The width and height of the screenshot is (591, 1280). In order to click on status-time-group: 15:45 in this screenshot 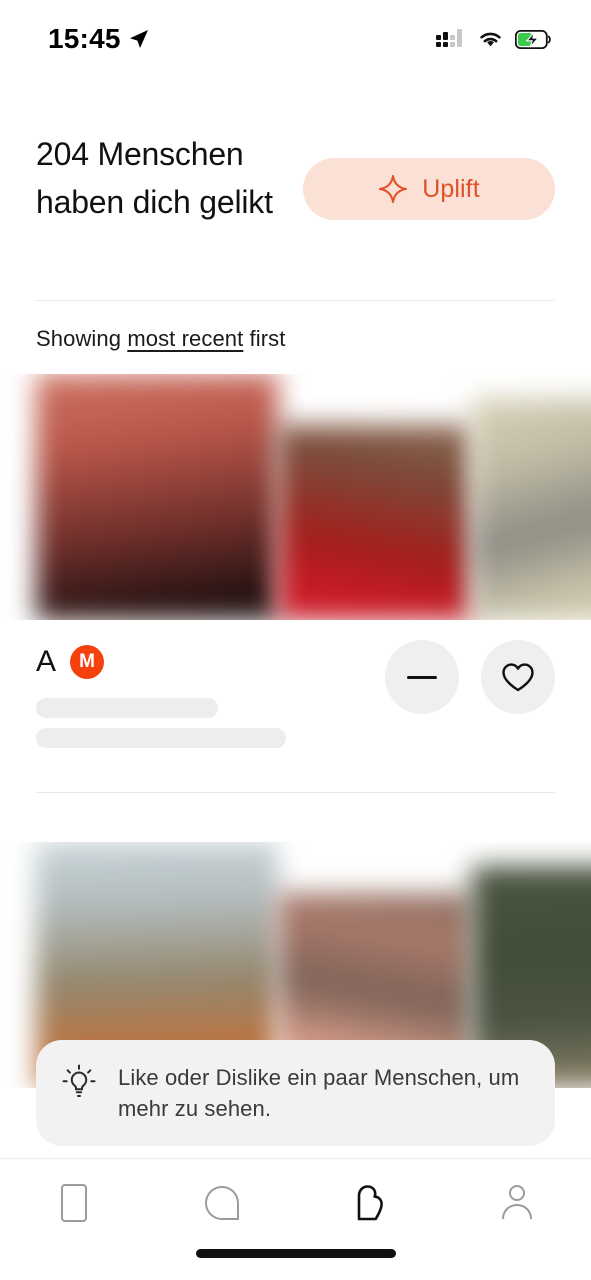, I will do `click(98, 39)`.